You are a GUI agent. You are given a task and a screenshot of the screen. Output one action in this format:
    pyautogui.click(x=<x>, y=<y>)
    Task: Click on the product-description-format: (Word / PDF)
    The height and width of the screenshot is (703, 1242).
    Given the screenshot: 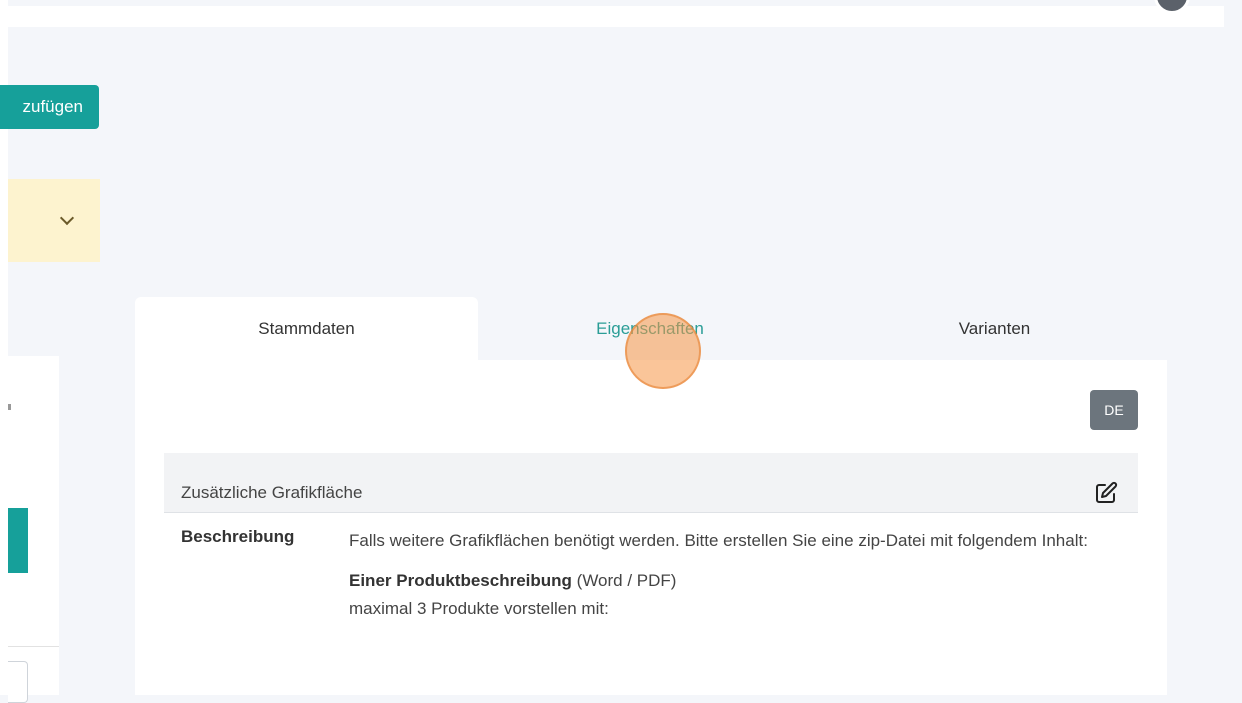 What is the action you would take?
    pyautogui.click(x=624, y=580)
    